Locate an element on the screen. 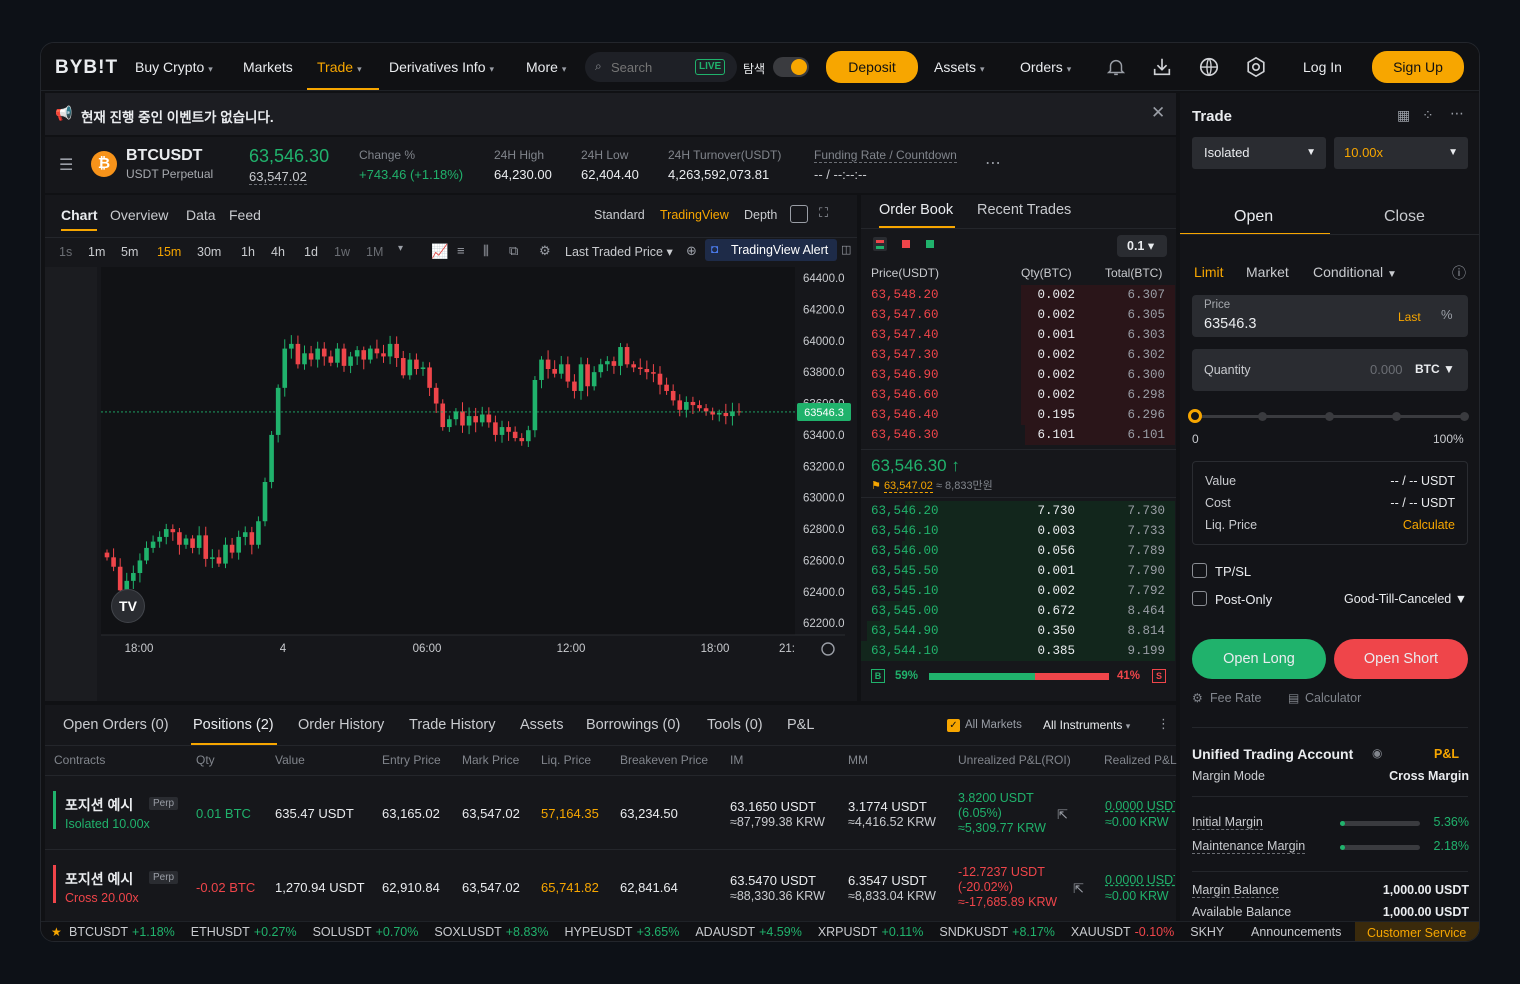 The height and width of the screenshot is (984, 1520). nav-markets: Markets is located at coordinates (268, 67).